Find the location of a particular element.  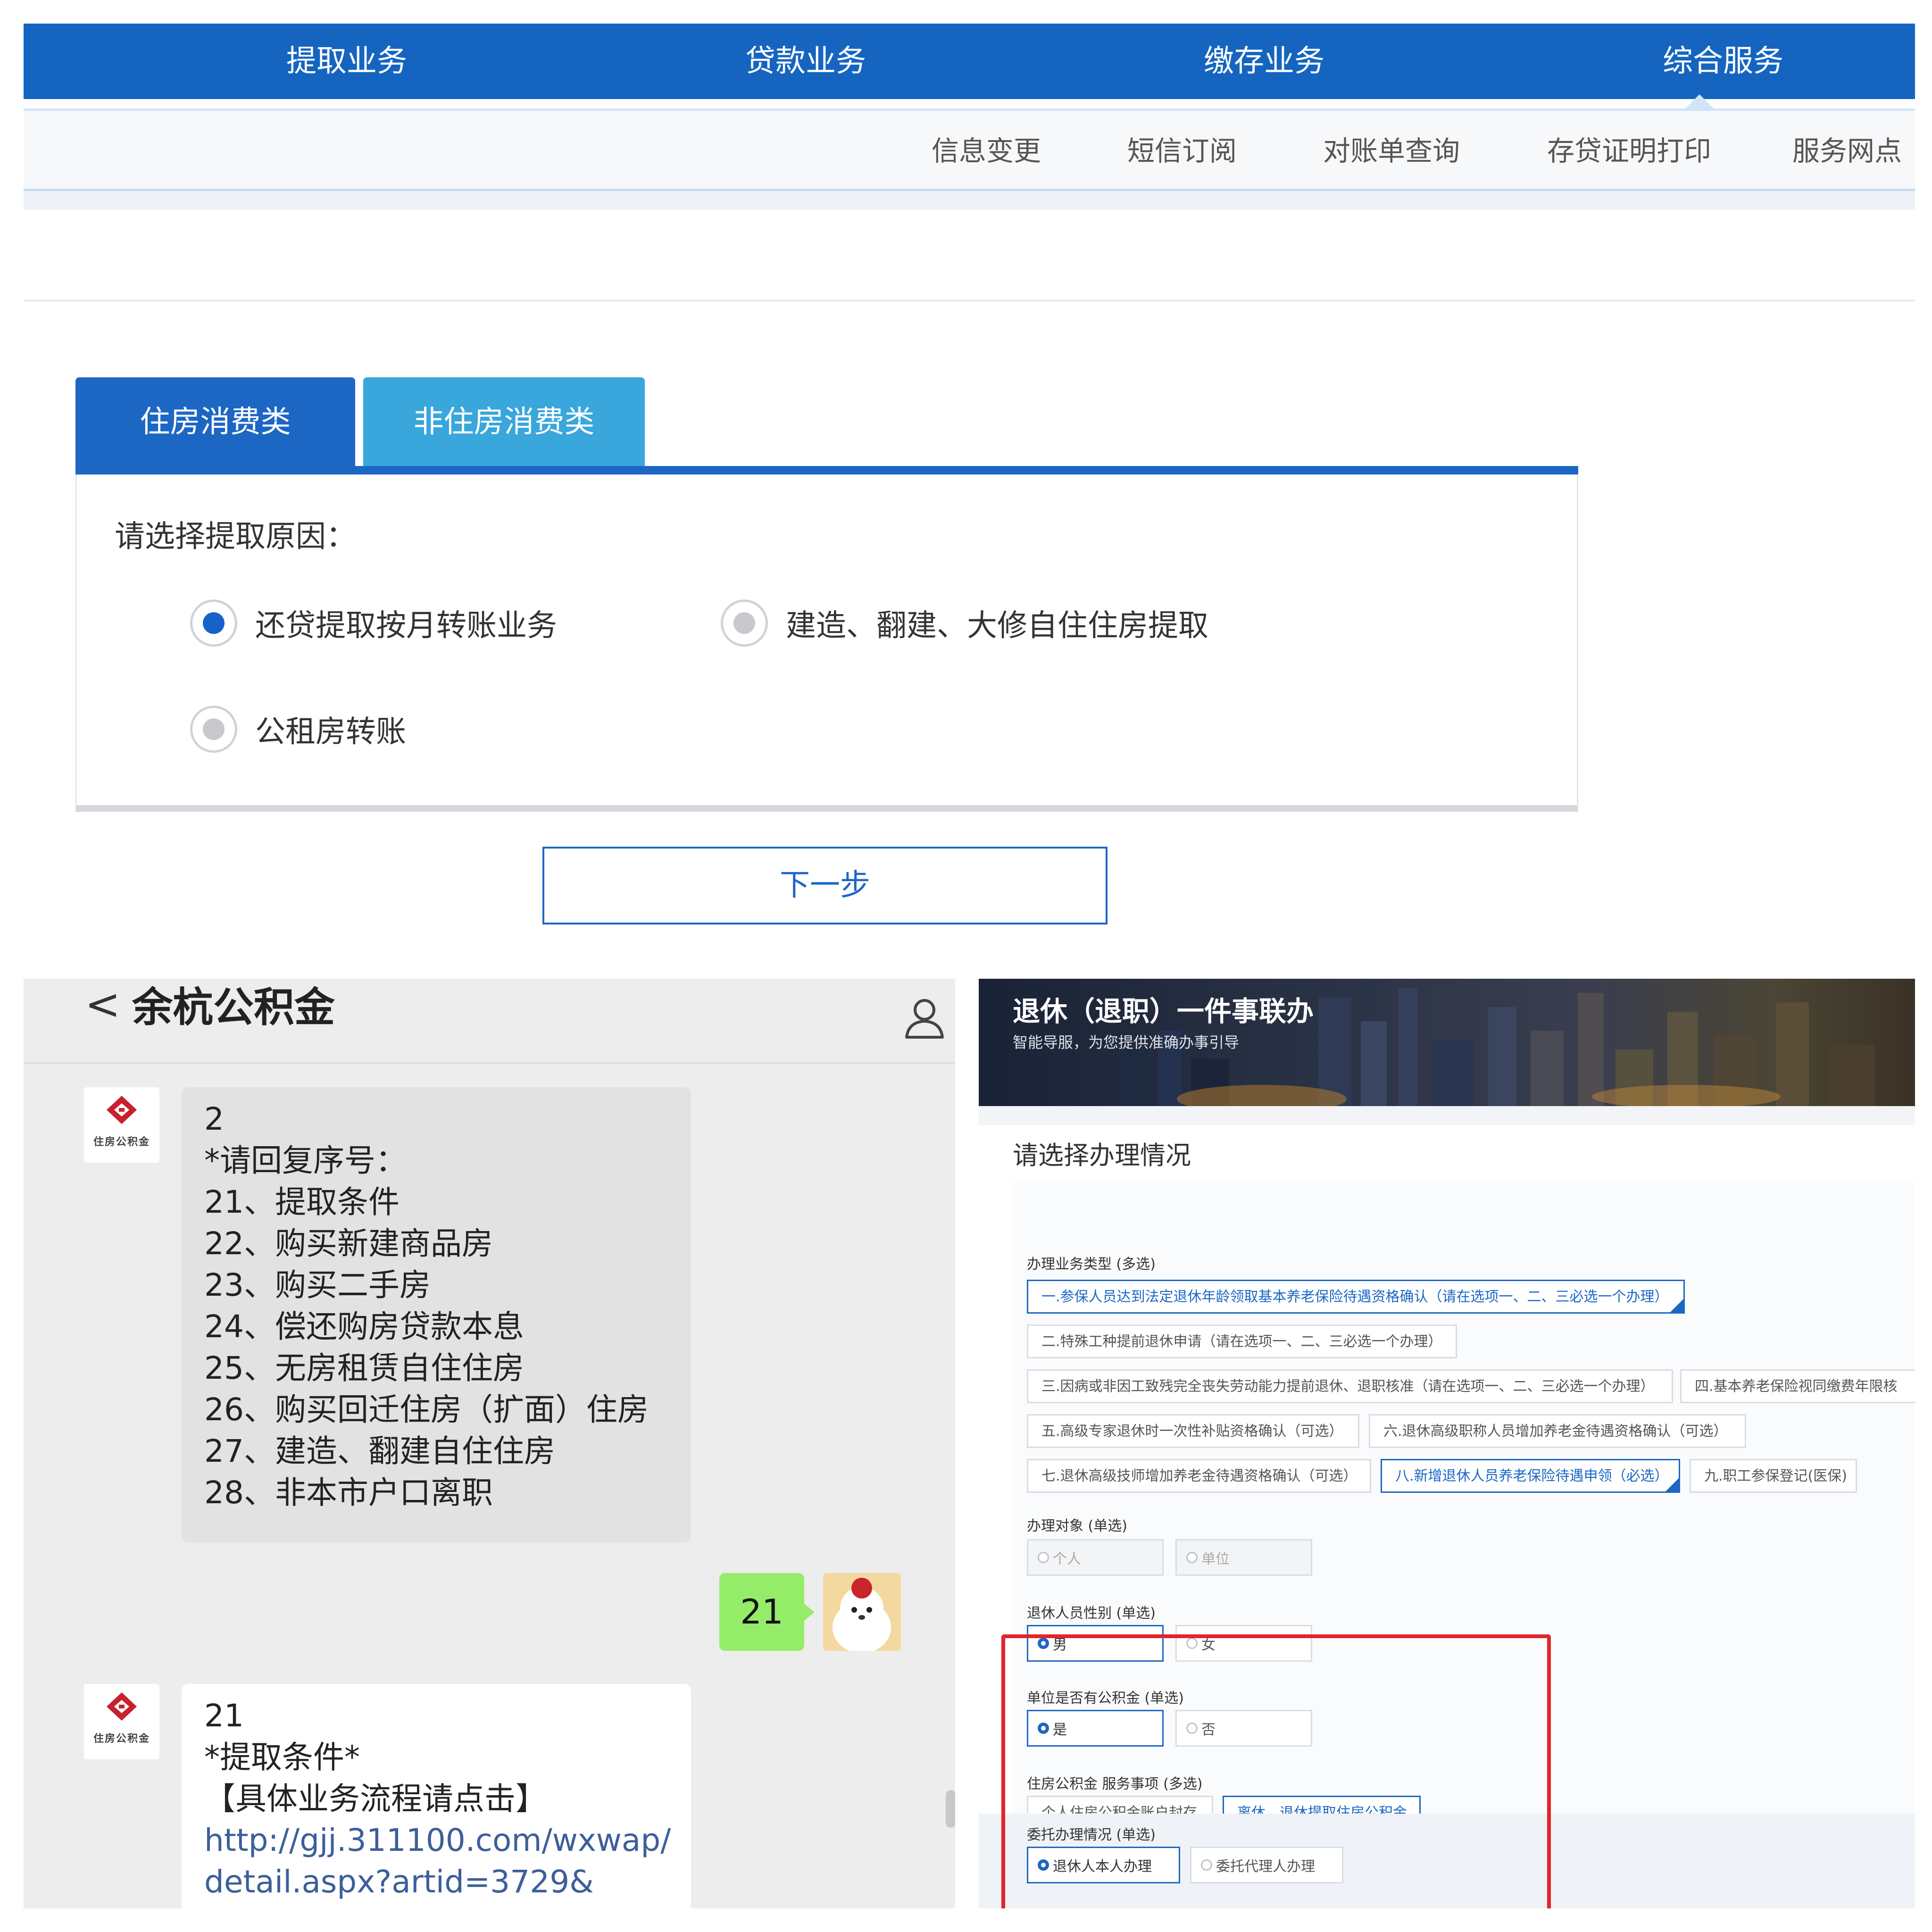

sub-nav-bar: 信息变更 短信订阅 对账单查询 存贷证明打印 服务网点 is located at coordinates (969, 149).